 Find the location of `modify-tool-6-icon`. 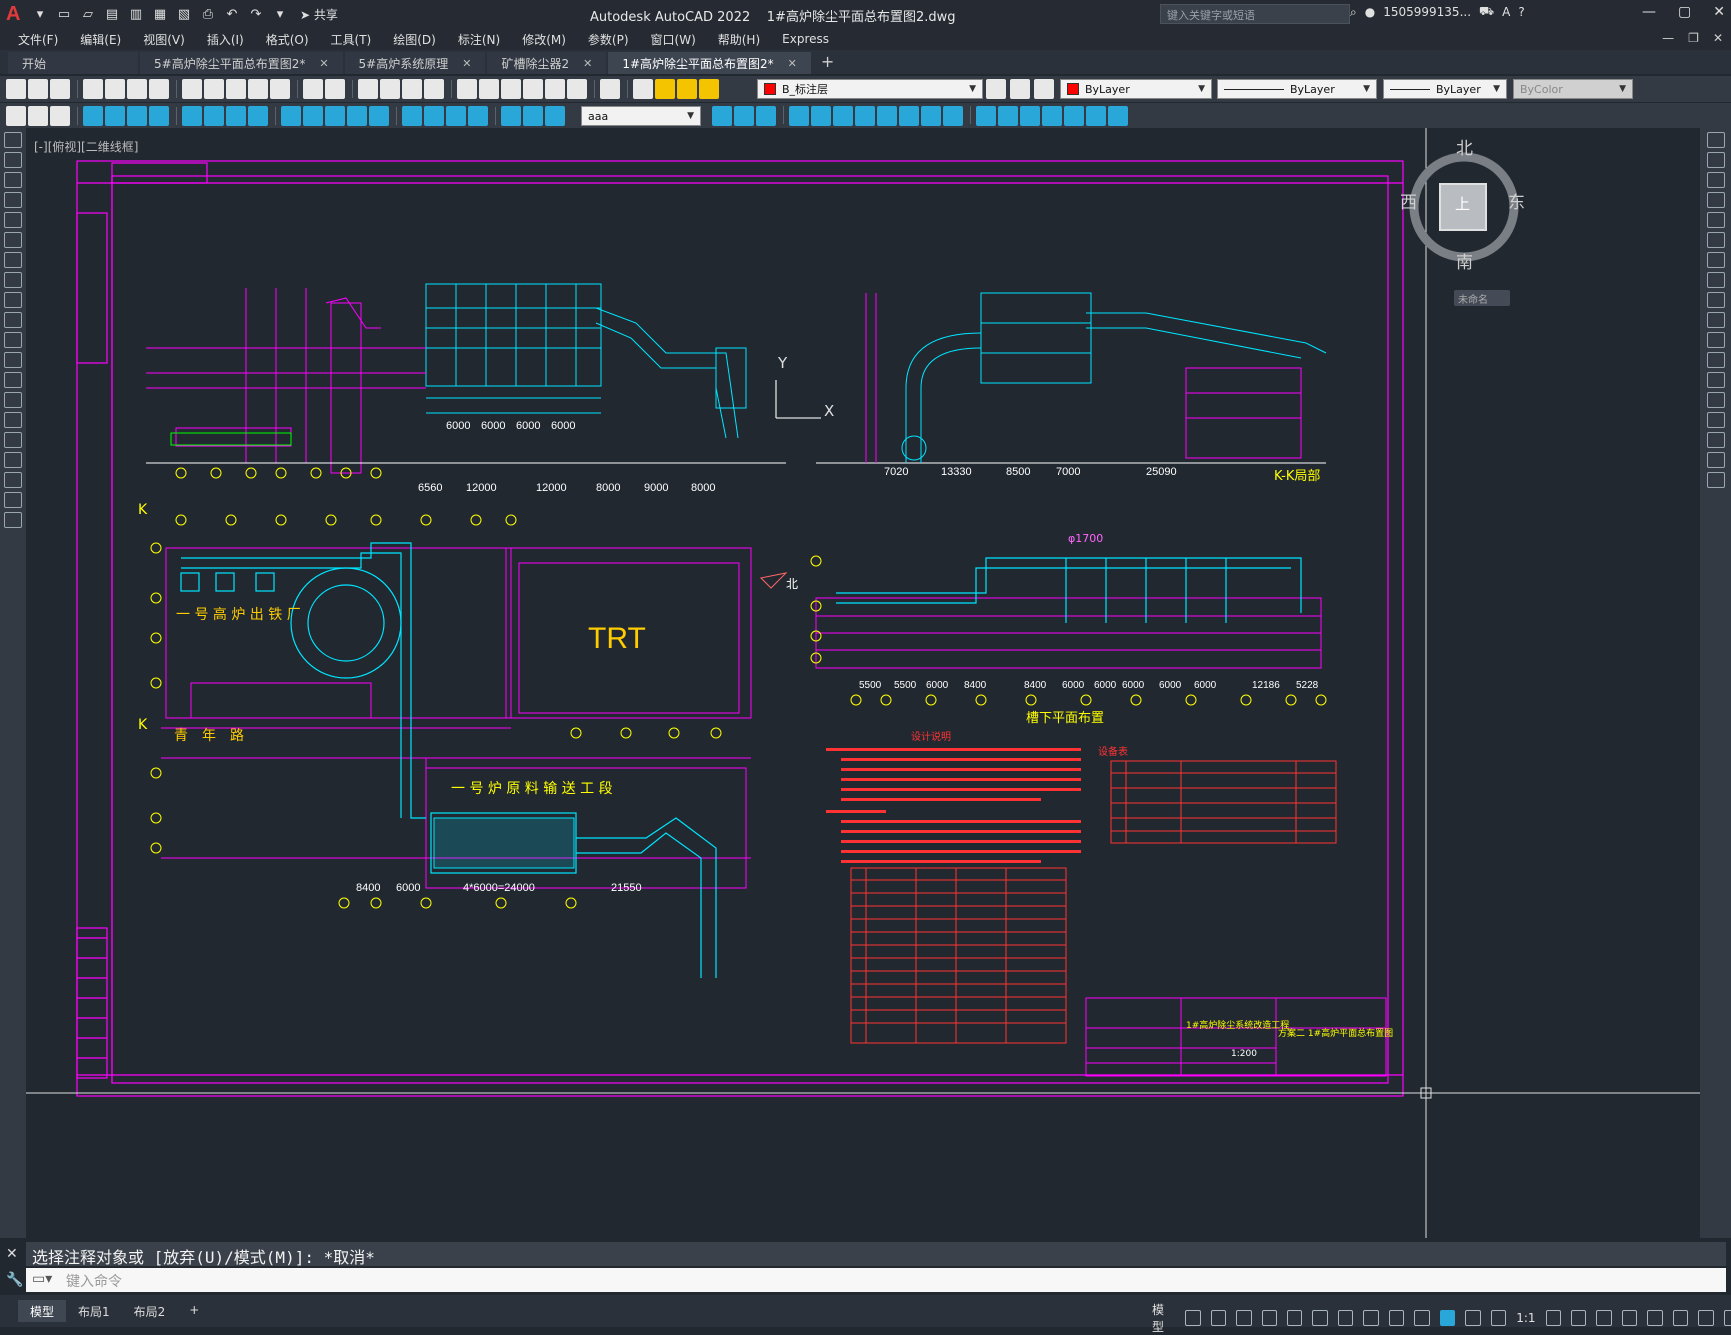

modify-tool-6-icon is located at coordinates (843, 116).